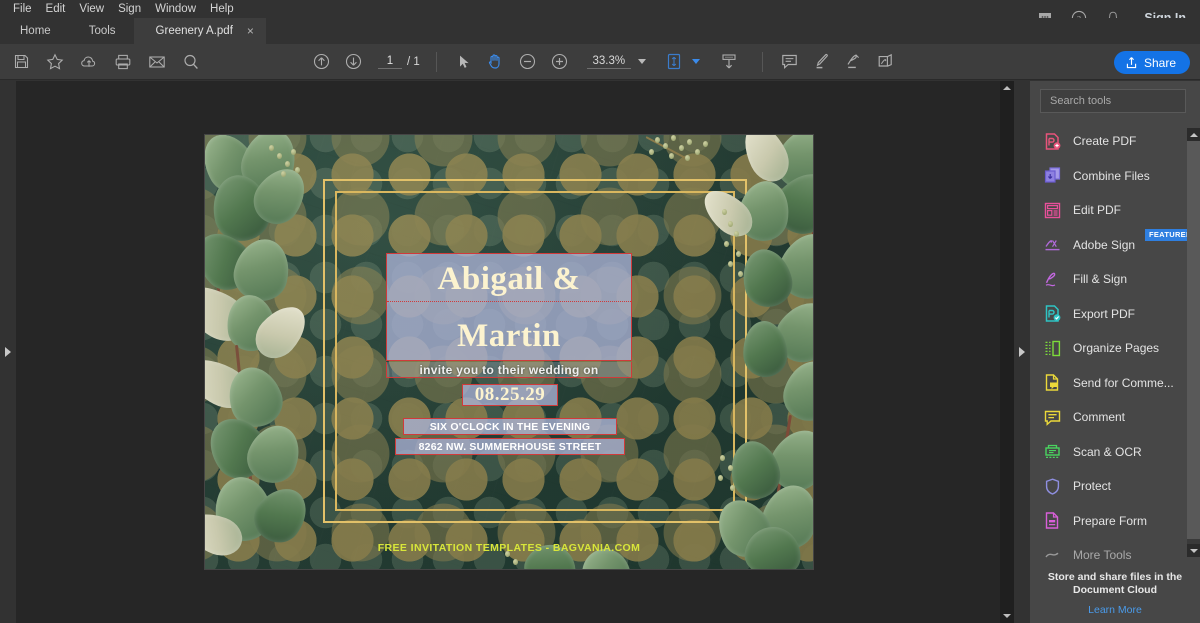 This screenshot has height=623, width=1200. Describe the element at coordinates (675, 62) in the screenshot. I see `fit-page-icon` at that location.